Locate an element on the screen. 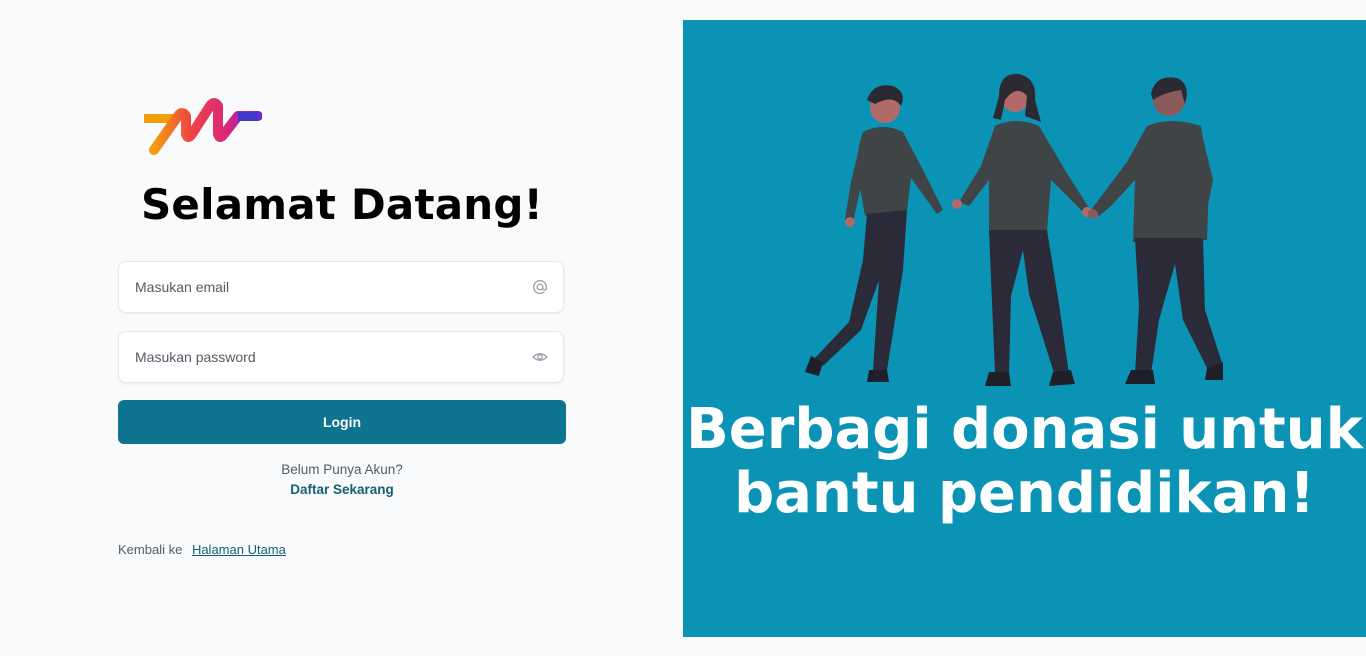 The width and height of the screenshot is (1366, 656). email-field-wrapper is located at coordinates (341, 287).